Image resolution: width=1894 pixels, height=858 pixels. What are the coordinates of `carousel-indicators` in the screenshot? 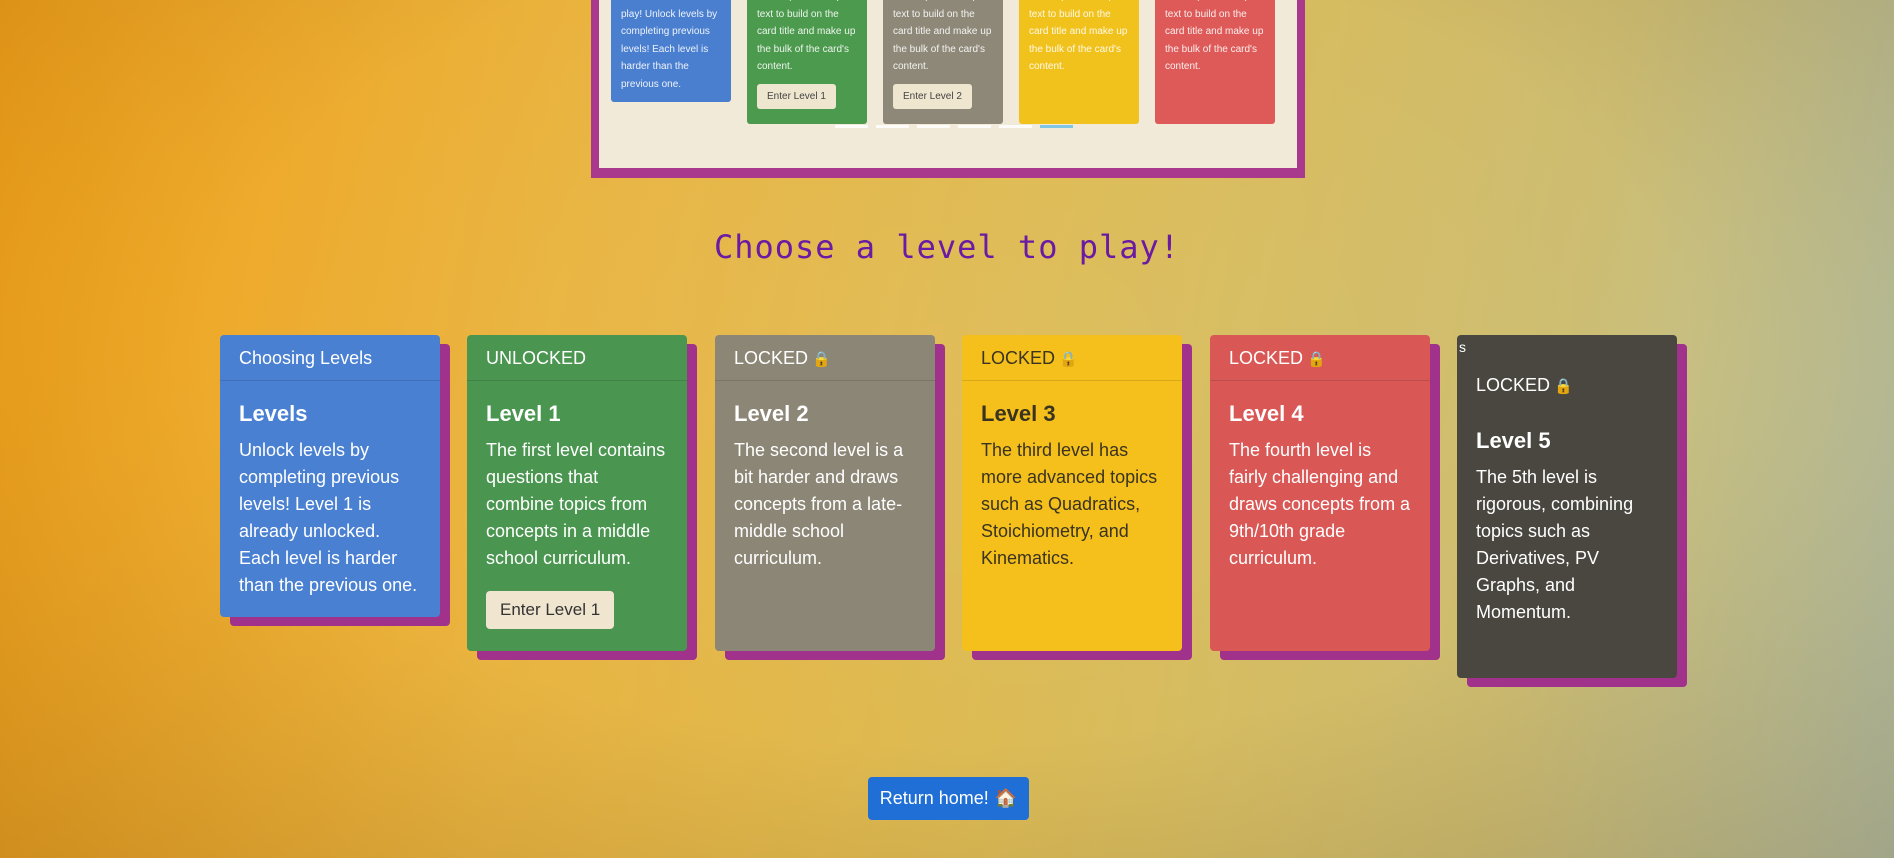 It's located at (954, 126).